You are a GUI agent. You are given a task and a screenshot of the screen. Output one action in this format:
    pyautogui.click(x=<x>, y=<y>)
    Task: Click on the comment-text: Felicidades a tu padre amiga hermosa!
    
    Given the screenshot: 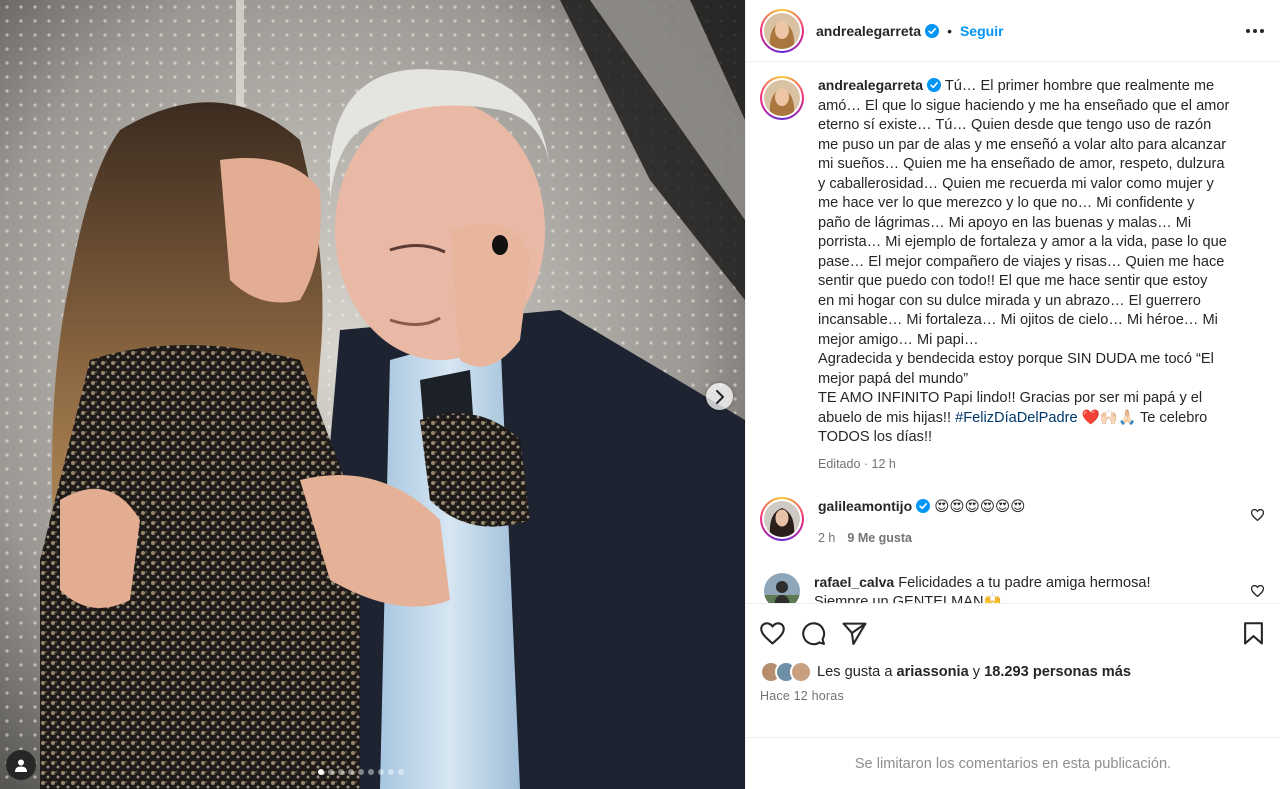 What is the action you would take?
    pyautogui.click(x=1024, y=582)
    